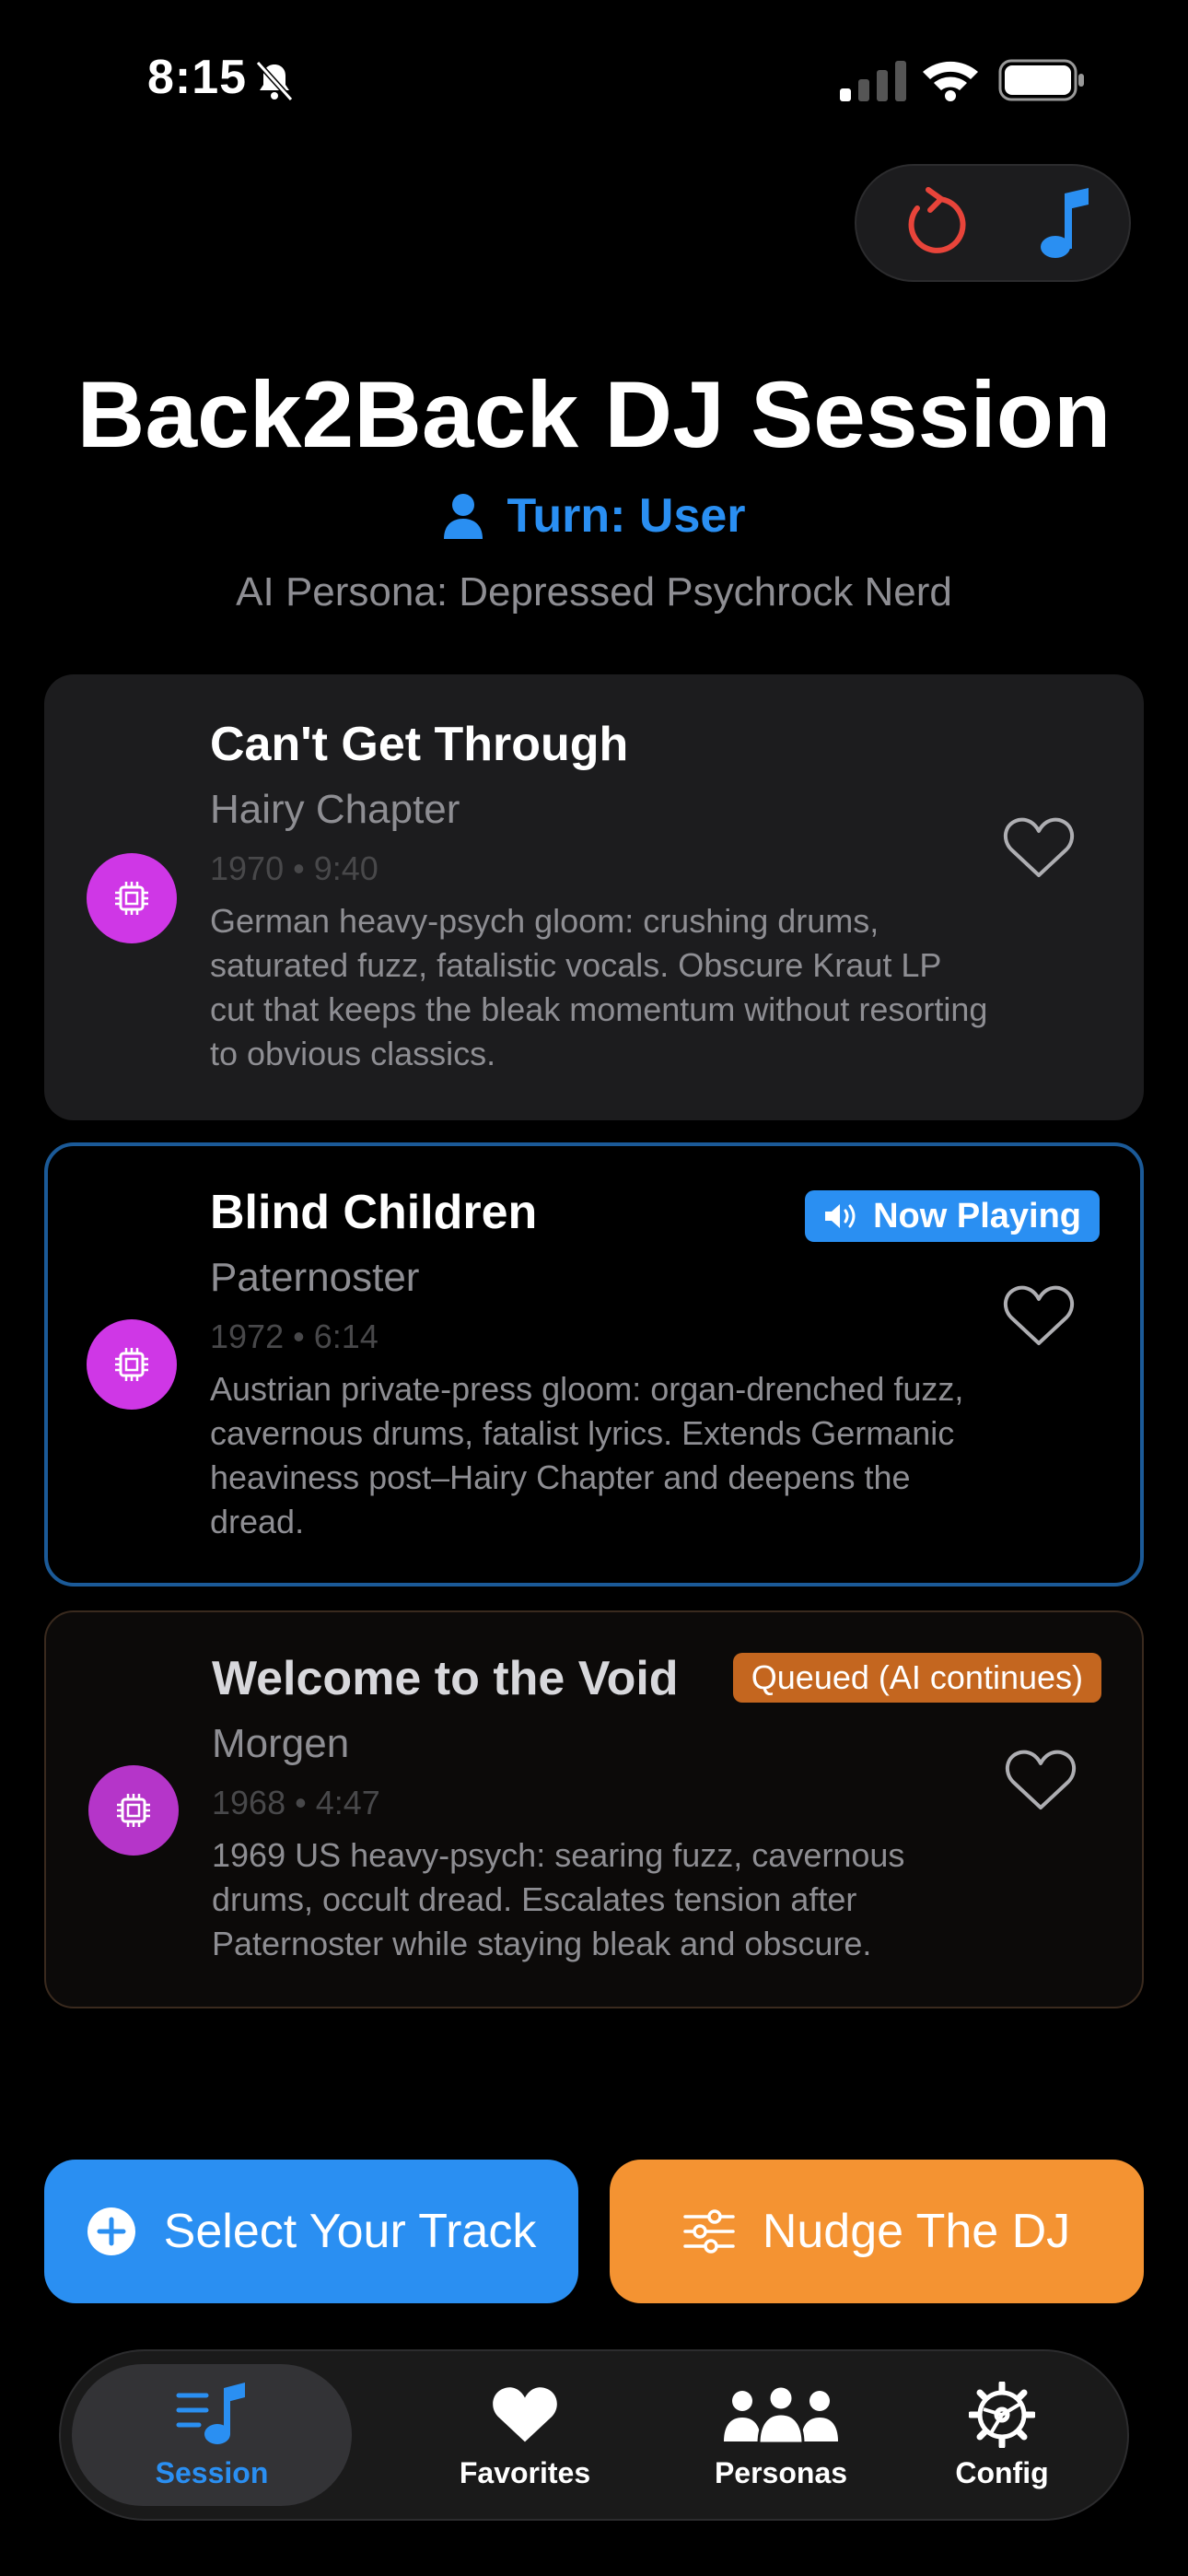 The height and width of the screenshot is (2576, 1188). What do you see at coordinates (916, 2231) in the screenshot?
I see `nudge-dj-label: Nudge The DJ` at bounding box center [916, 2231].